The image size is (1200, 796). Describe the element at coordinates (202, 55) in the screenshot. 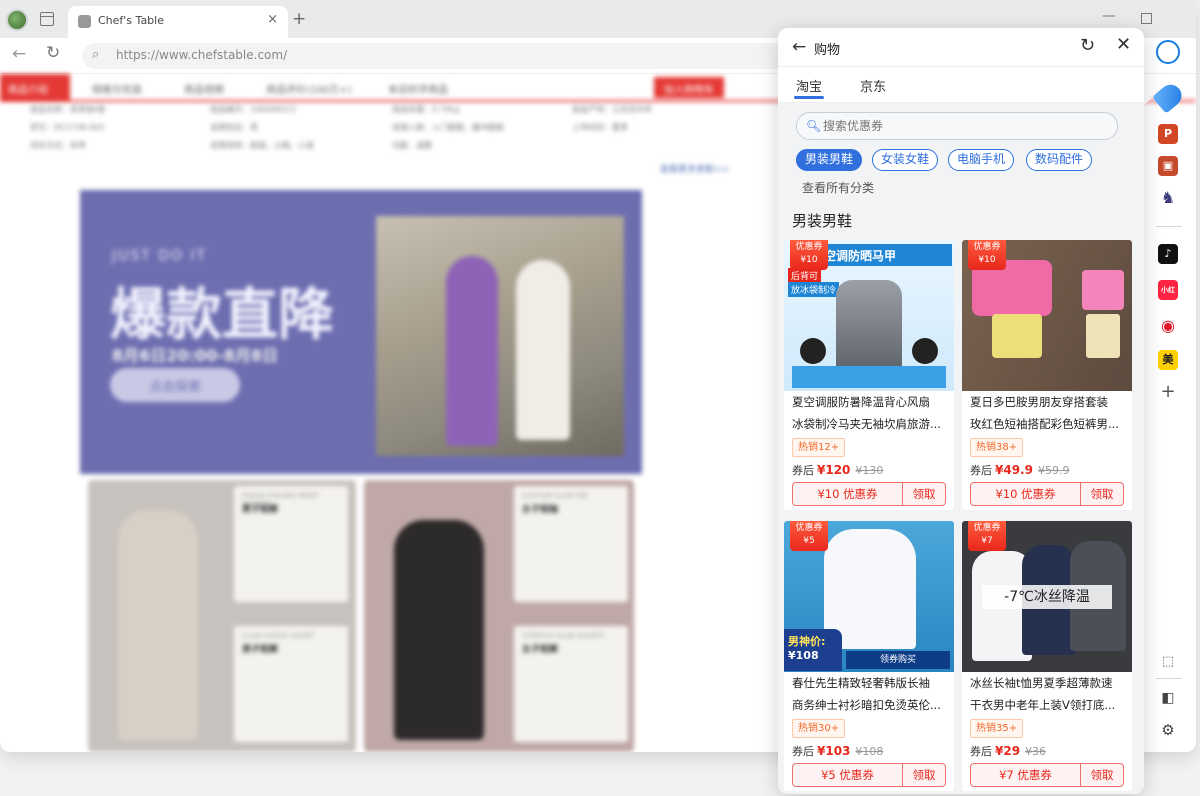

I see `address-url: https://www.chefstable.com/` at that location.